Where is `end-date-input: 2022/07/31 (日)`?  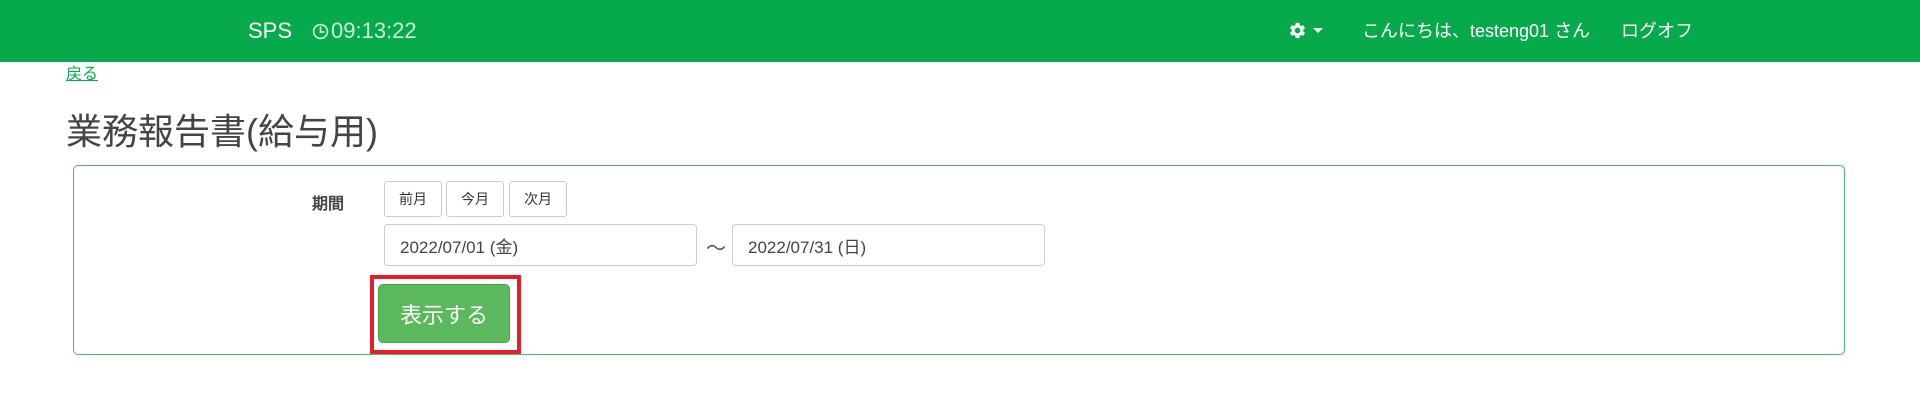 end-date-input: 2022/07/31 (日) is located at coordinates (888, 245).